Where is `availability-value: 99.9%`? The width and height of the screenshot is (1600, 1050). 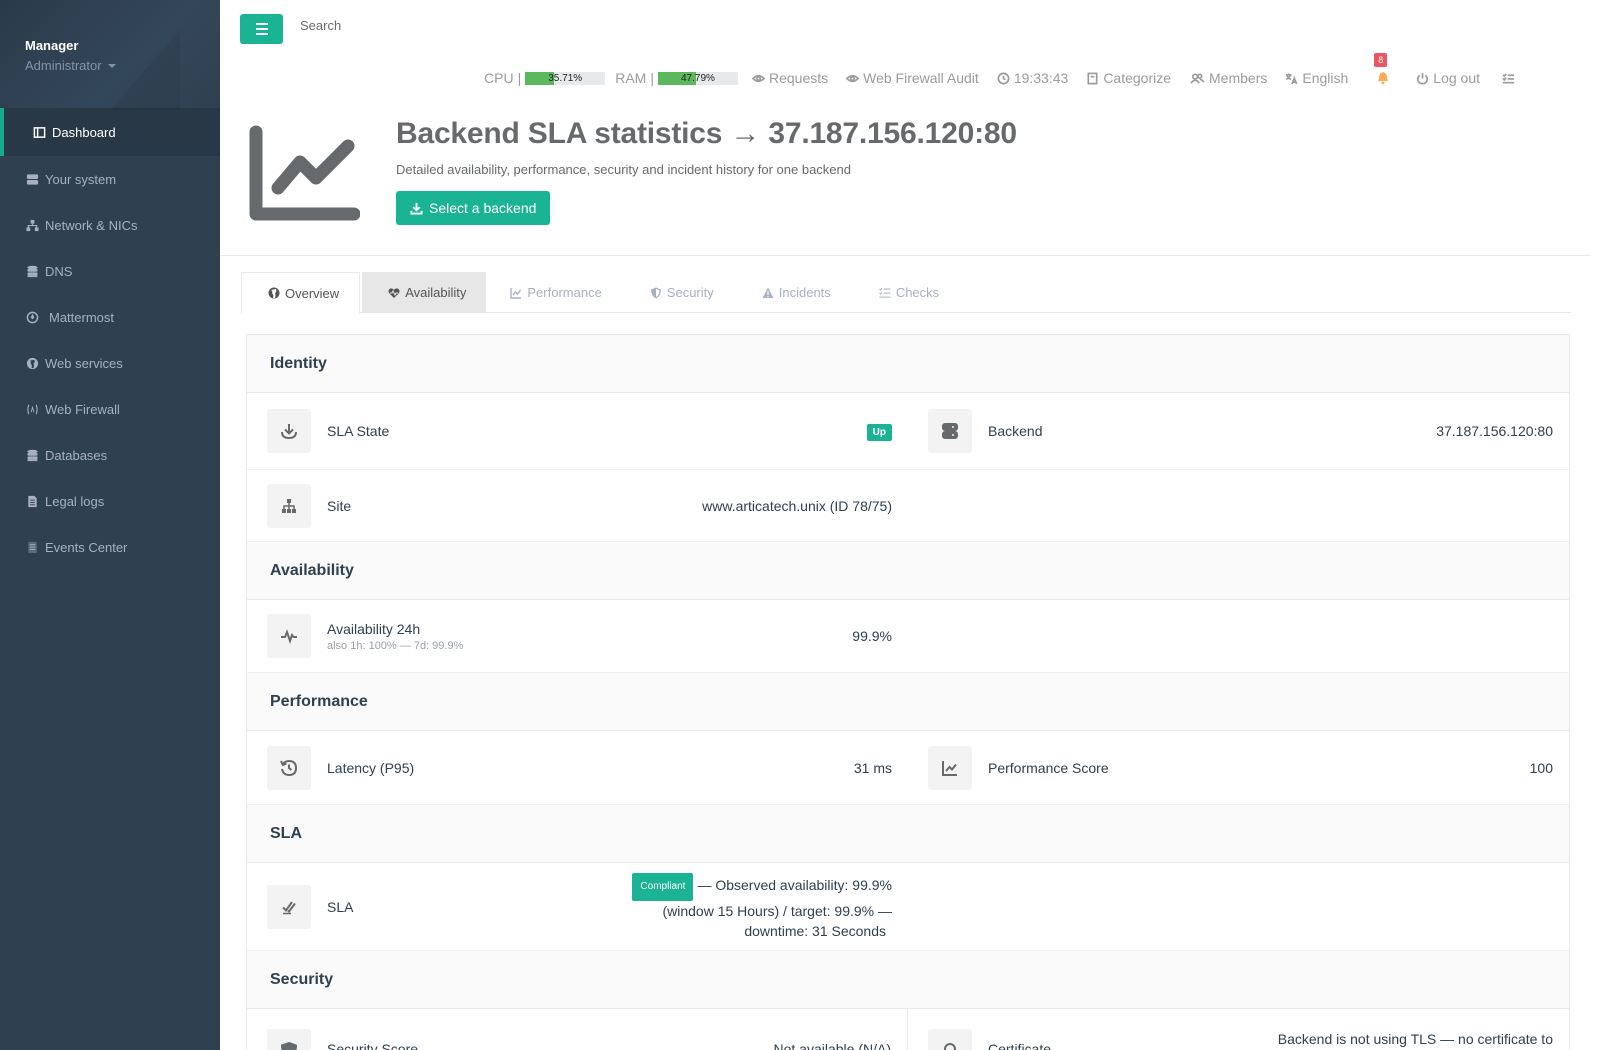
availability-value: 99.9% is located at coordinates (872, 636).